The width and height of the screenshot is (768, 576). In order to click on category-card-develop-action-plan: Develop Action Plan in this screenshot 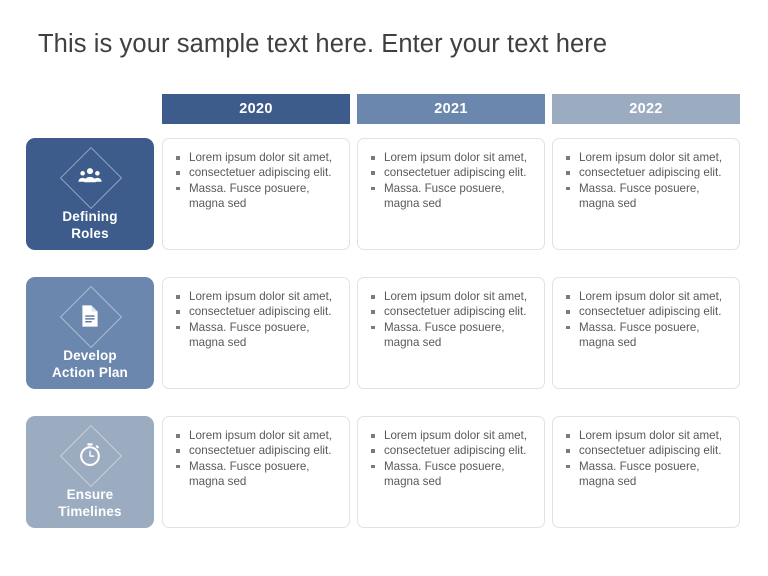, I will do `click(90, 333)`.